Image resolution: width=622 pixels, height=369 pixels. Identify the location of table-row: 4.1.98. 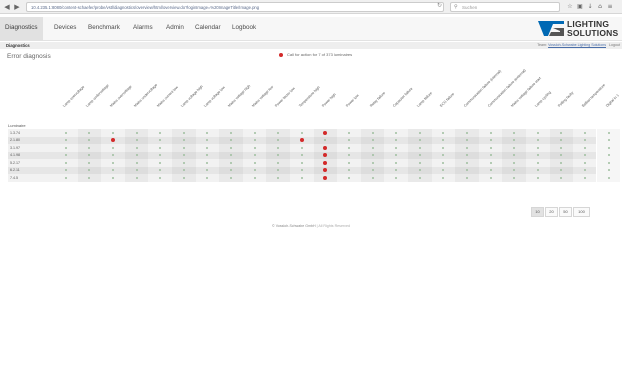
(309, 155).